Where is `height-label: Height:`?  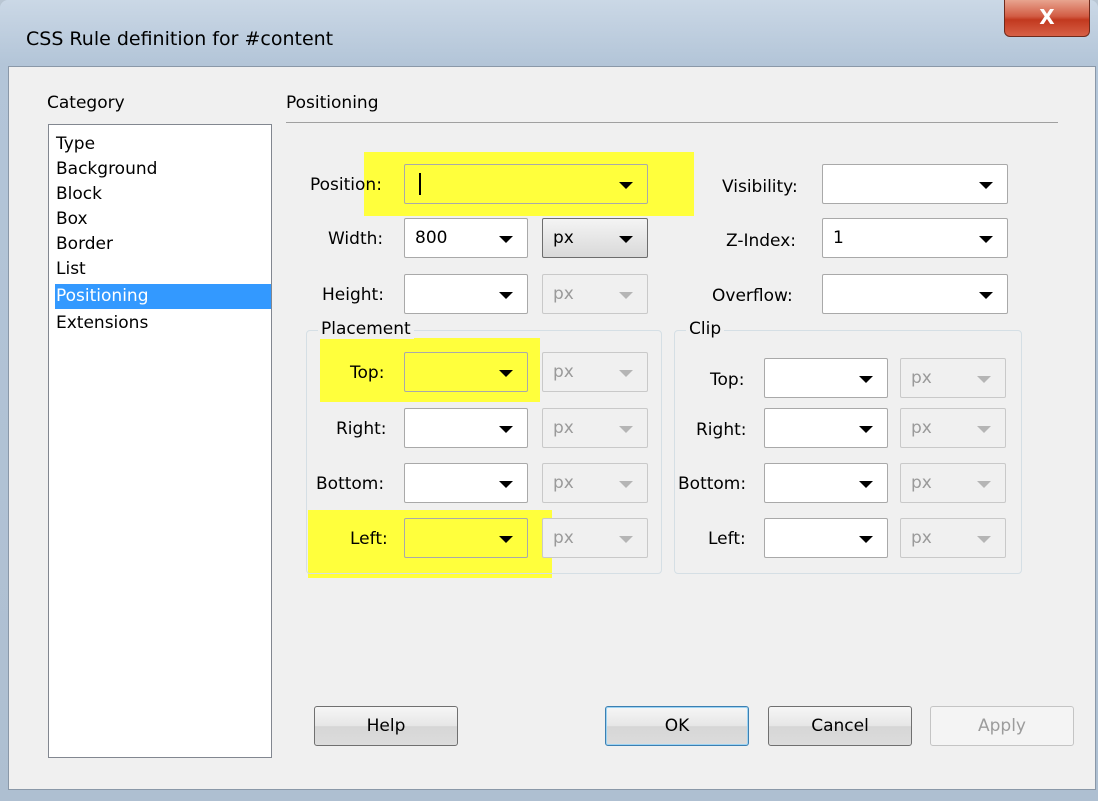
height-label: Height: is located at coordinates (353, 295).